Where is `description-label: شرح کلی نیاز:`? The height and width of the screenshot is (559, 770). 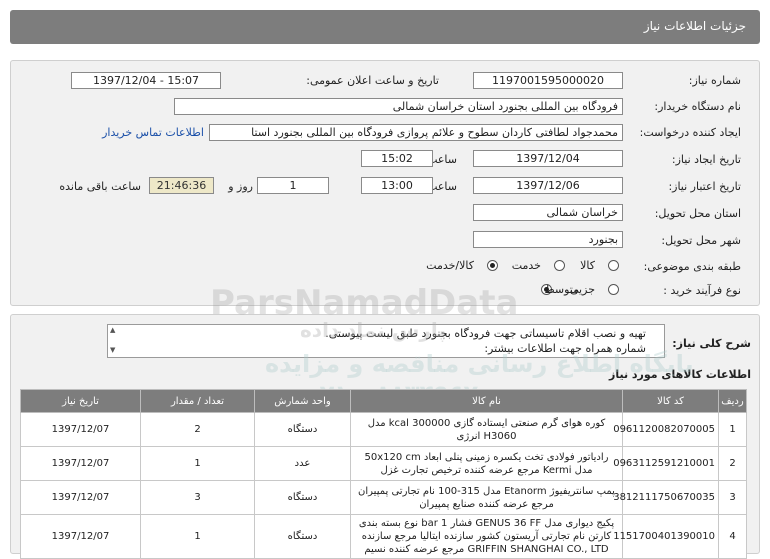
description-label: شرح کلی نیاز: is located at coordinates (711, 343).